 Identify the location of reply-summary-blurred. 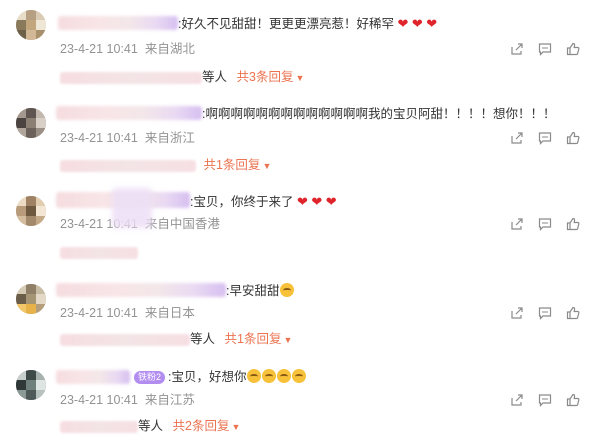
(99, 252).